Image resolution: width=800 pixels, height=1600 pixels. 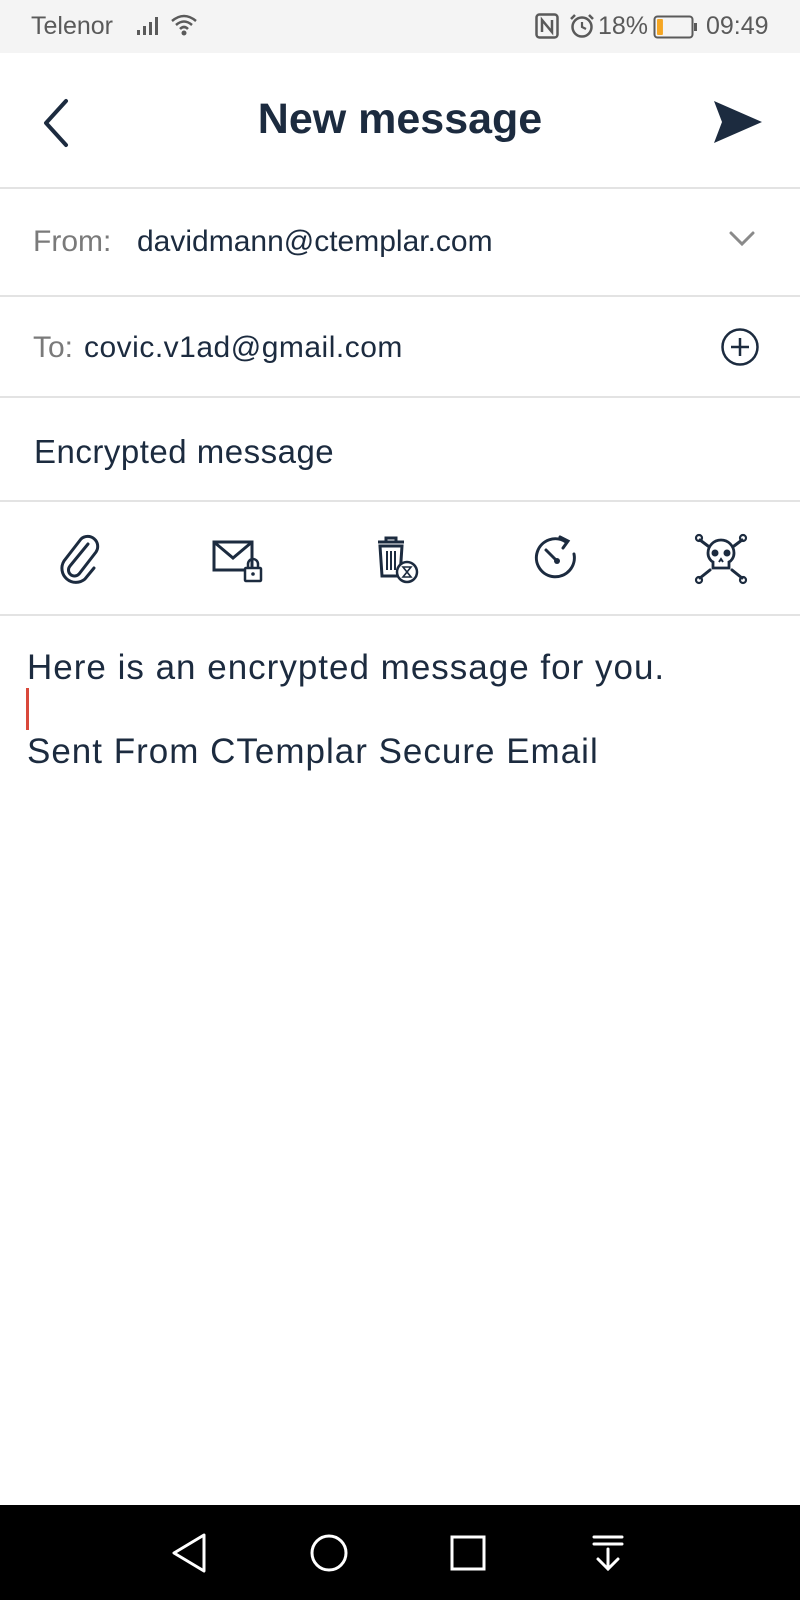 What do you see at coordinates (623, 26) in the screenshot?
I see `battery-percent: 18%` at bounding box center [623, 26].